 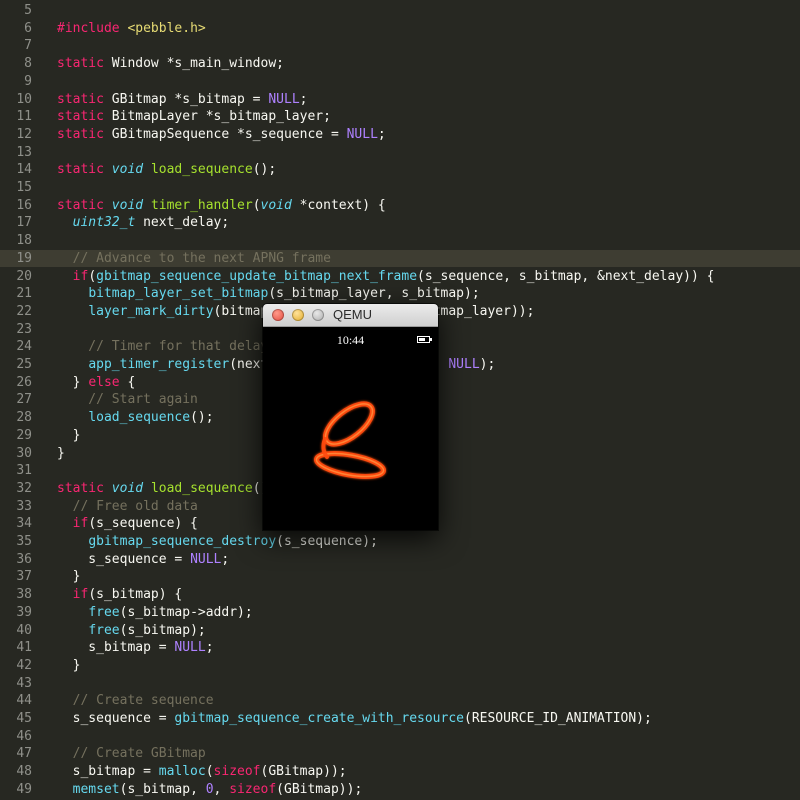 I want to click on line-number: 16, so click(x=24, y=205).